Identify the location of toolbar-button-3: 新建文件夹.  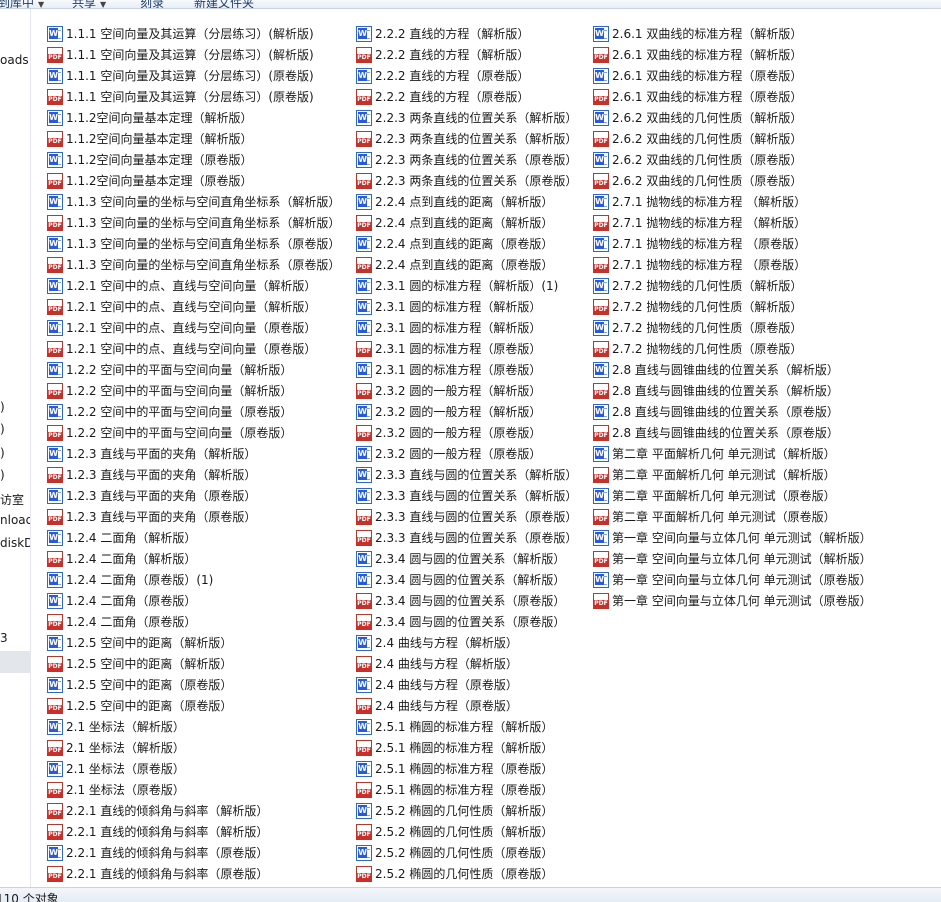
(224, 4).